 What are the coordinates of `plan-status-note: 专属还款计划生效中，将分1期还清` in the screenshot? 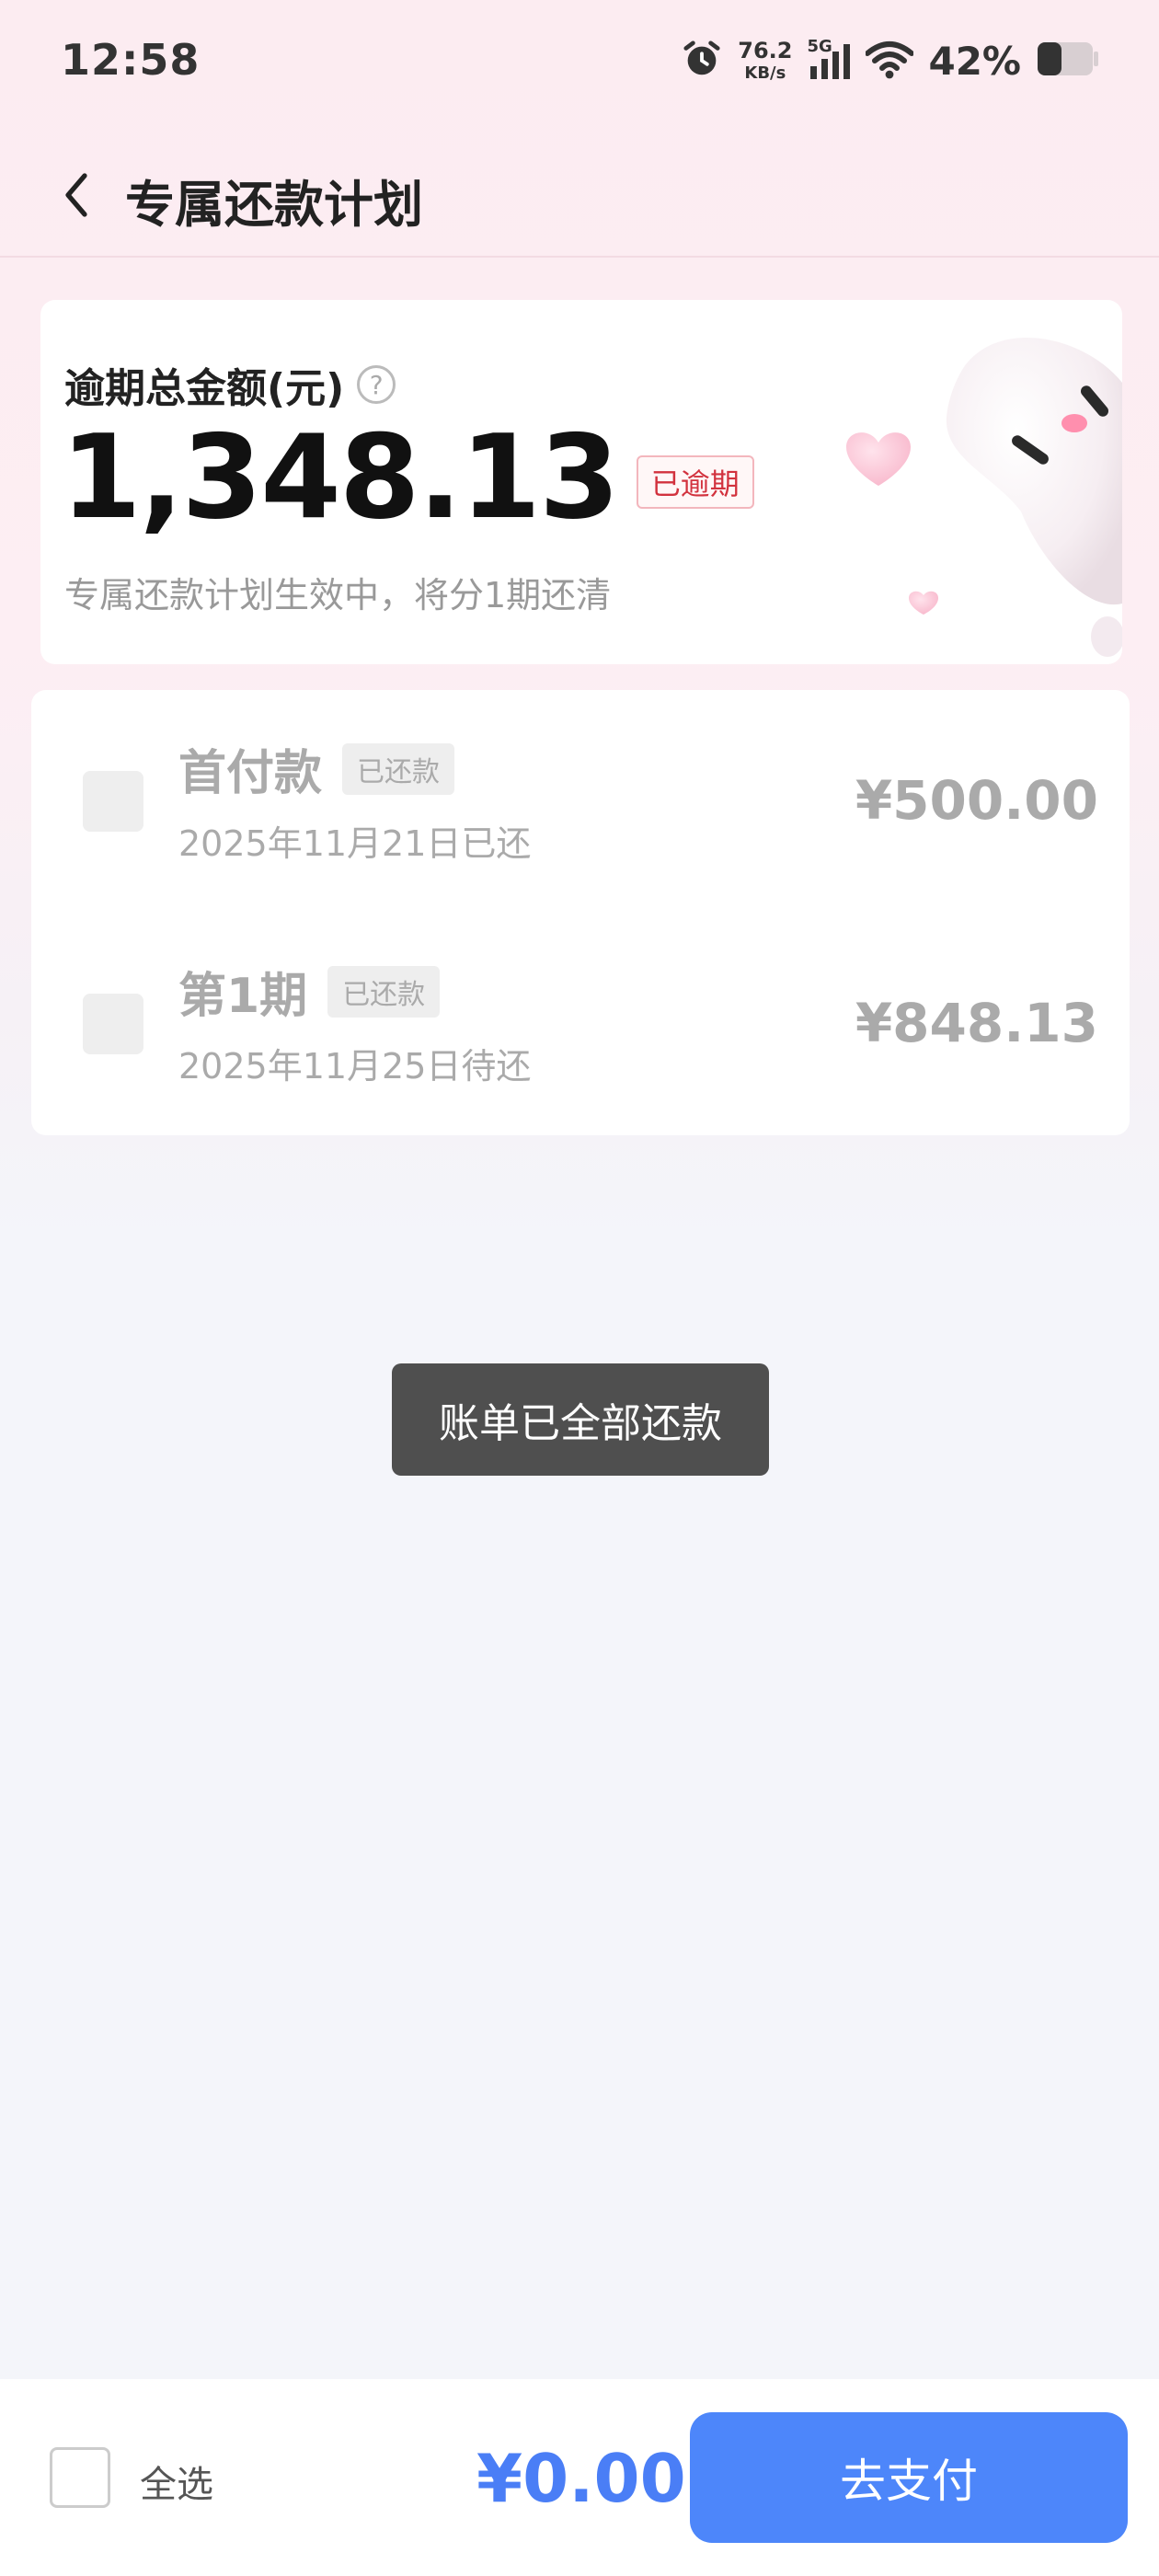 It's located at (338, 595).